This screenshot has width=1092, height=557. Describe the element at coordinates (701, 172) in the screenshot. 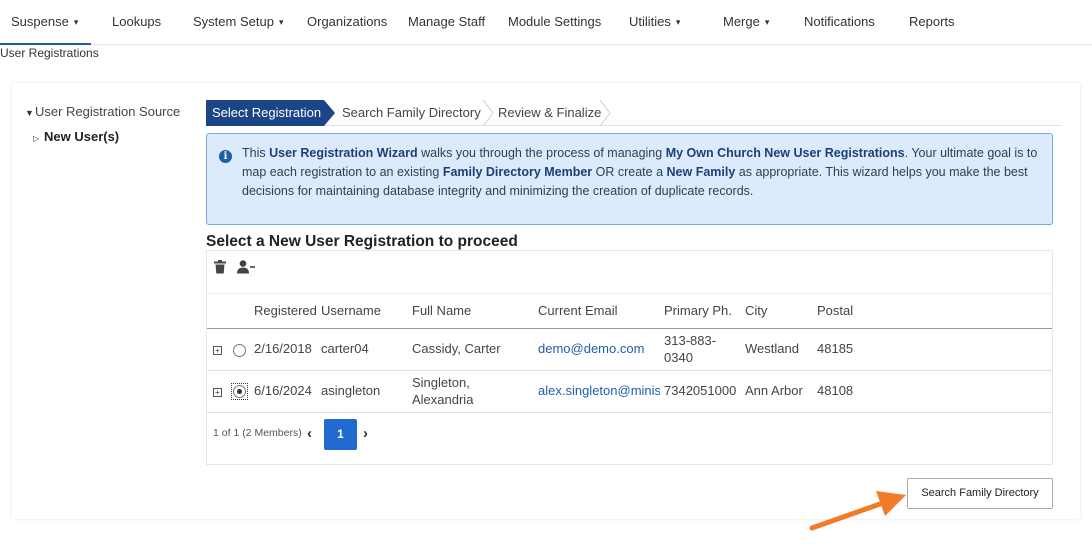

I see `info-bold-new-family: New Family` at that location.